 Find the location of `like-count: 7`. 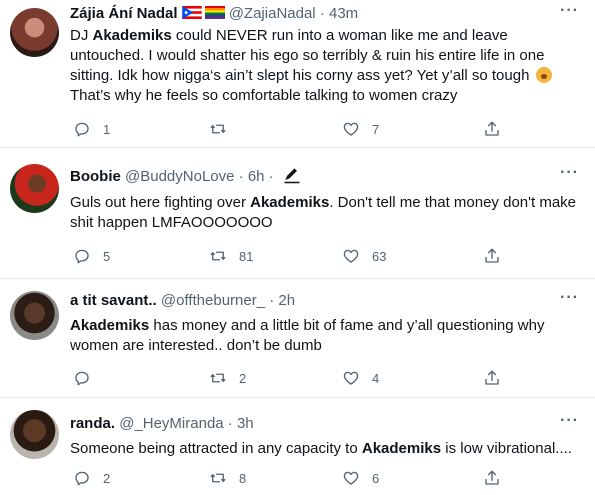

like-count: 7 is located at coordinates (376, 129).